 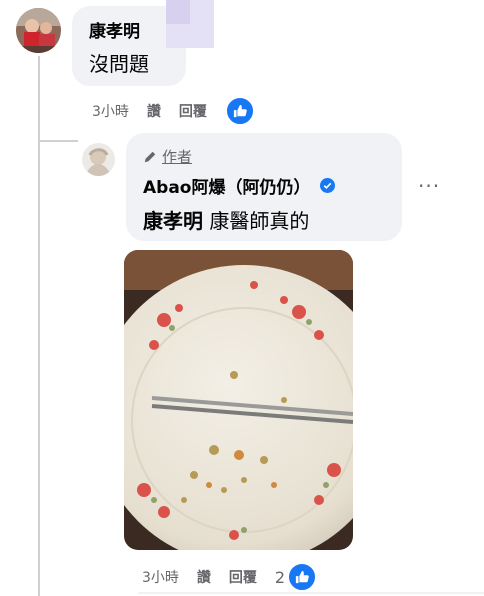 I want to click on reply-mention: 康孝明, so click(x=173, y=221).